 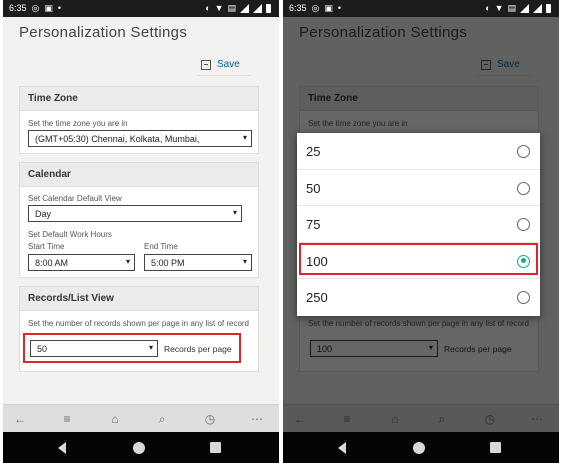 What do you see at coordinates (228, 64) in the screenshot?
I see `save-label: Save` at bounding box center [228, 64].